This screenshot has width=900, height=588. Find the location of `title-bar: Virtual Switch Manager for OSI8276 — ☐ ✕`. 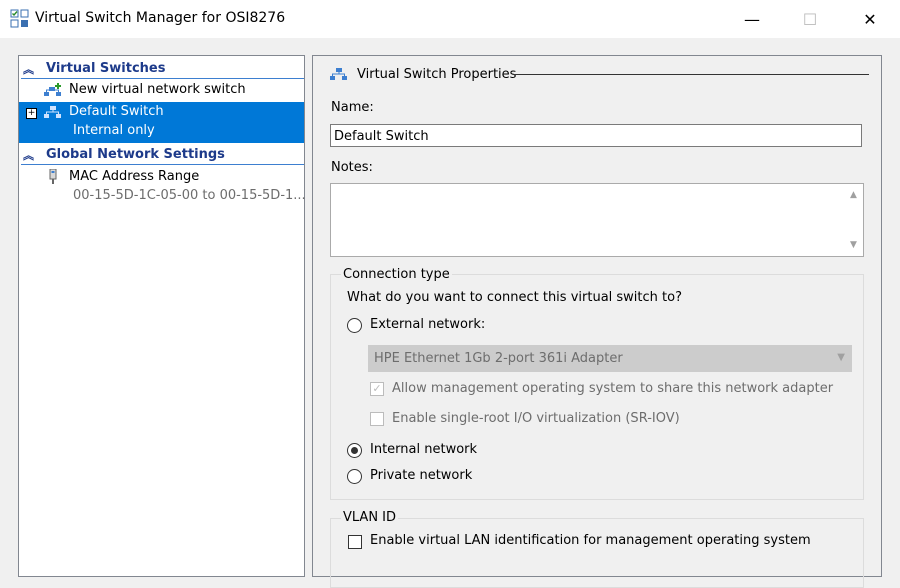

title-bar: Virtual Switch Manager for OSI8276 — ☐ ✕ is located at coordinates (450, 19).